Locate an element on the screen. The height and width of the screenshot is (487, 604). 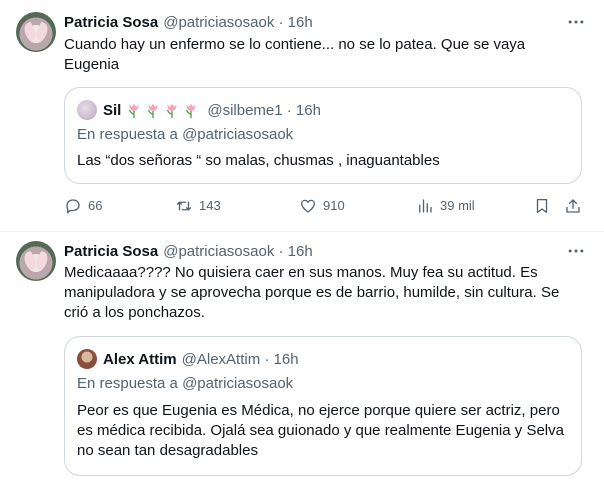
reply-button: 66 is located at coordinates (83, 206).